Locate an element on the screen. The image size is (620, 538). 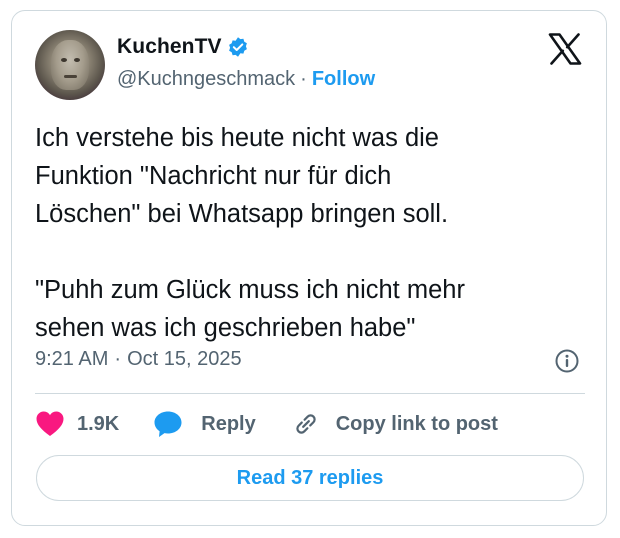
read-replies-label: Read 37 replies is located at coordinates (310, 477).